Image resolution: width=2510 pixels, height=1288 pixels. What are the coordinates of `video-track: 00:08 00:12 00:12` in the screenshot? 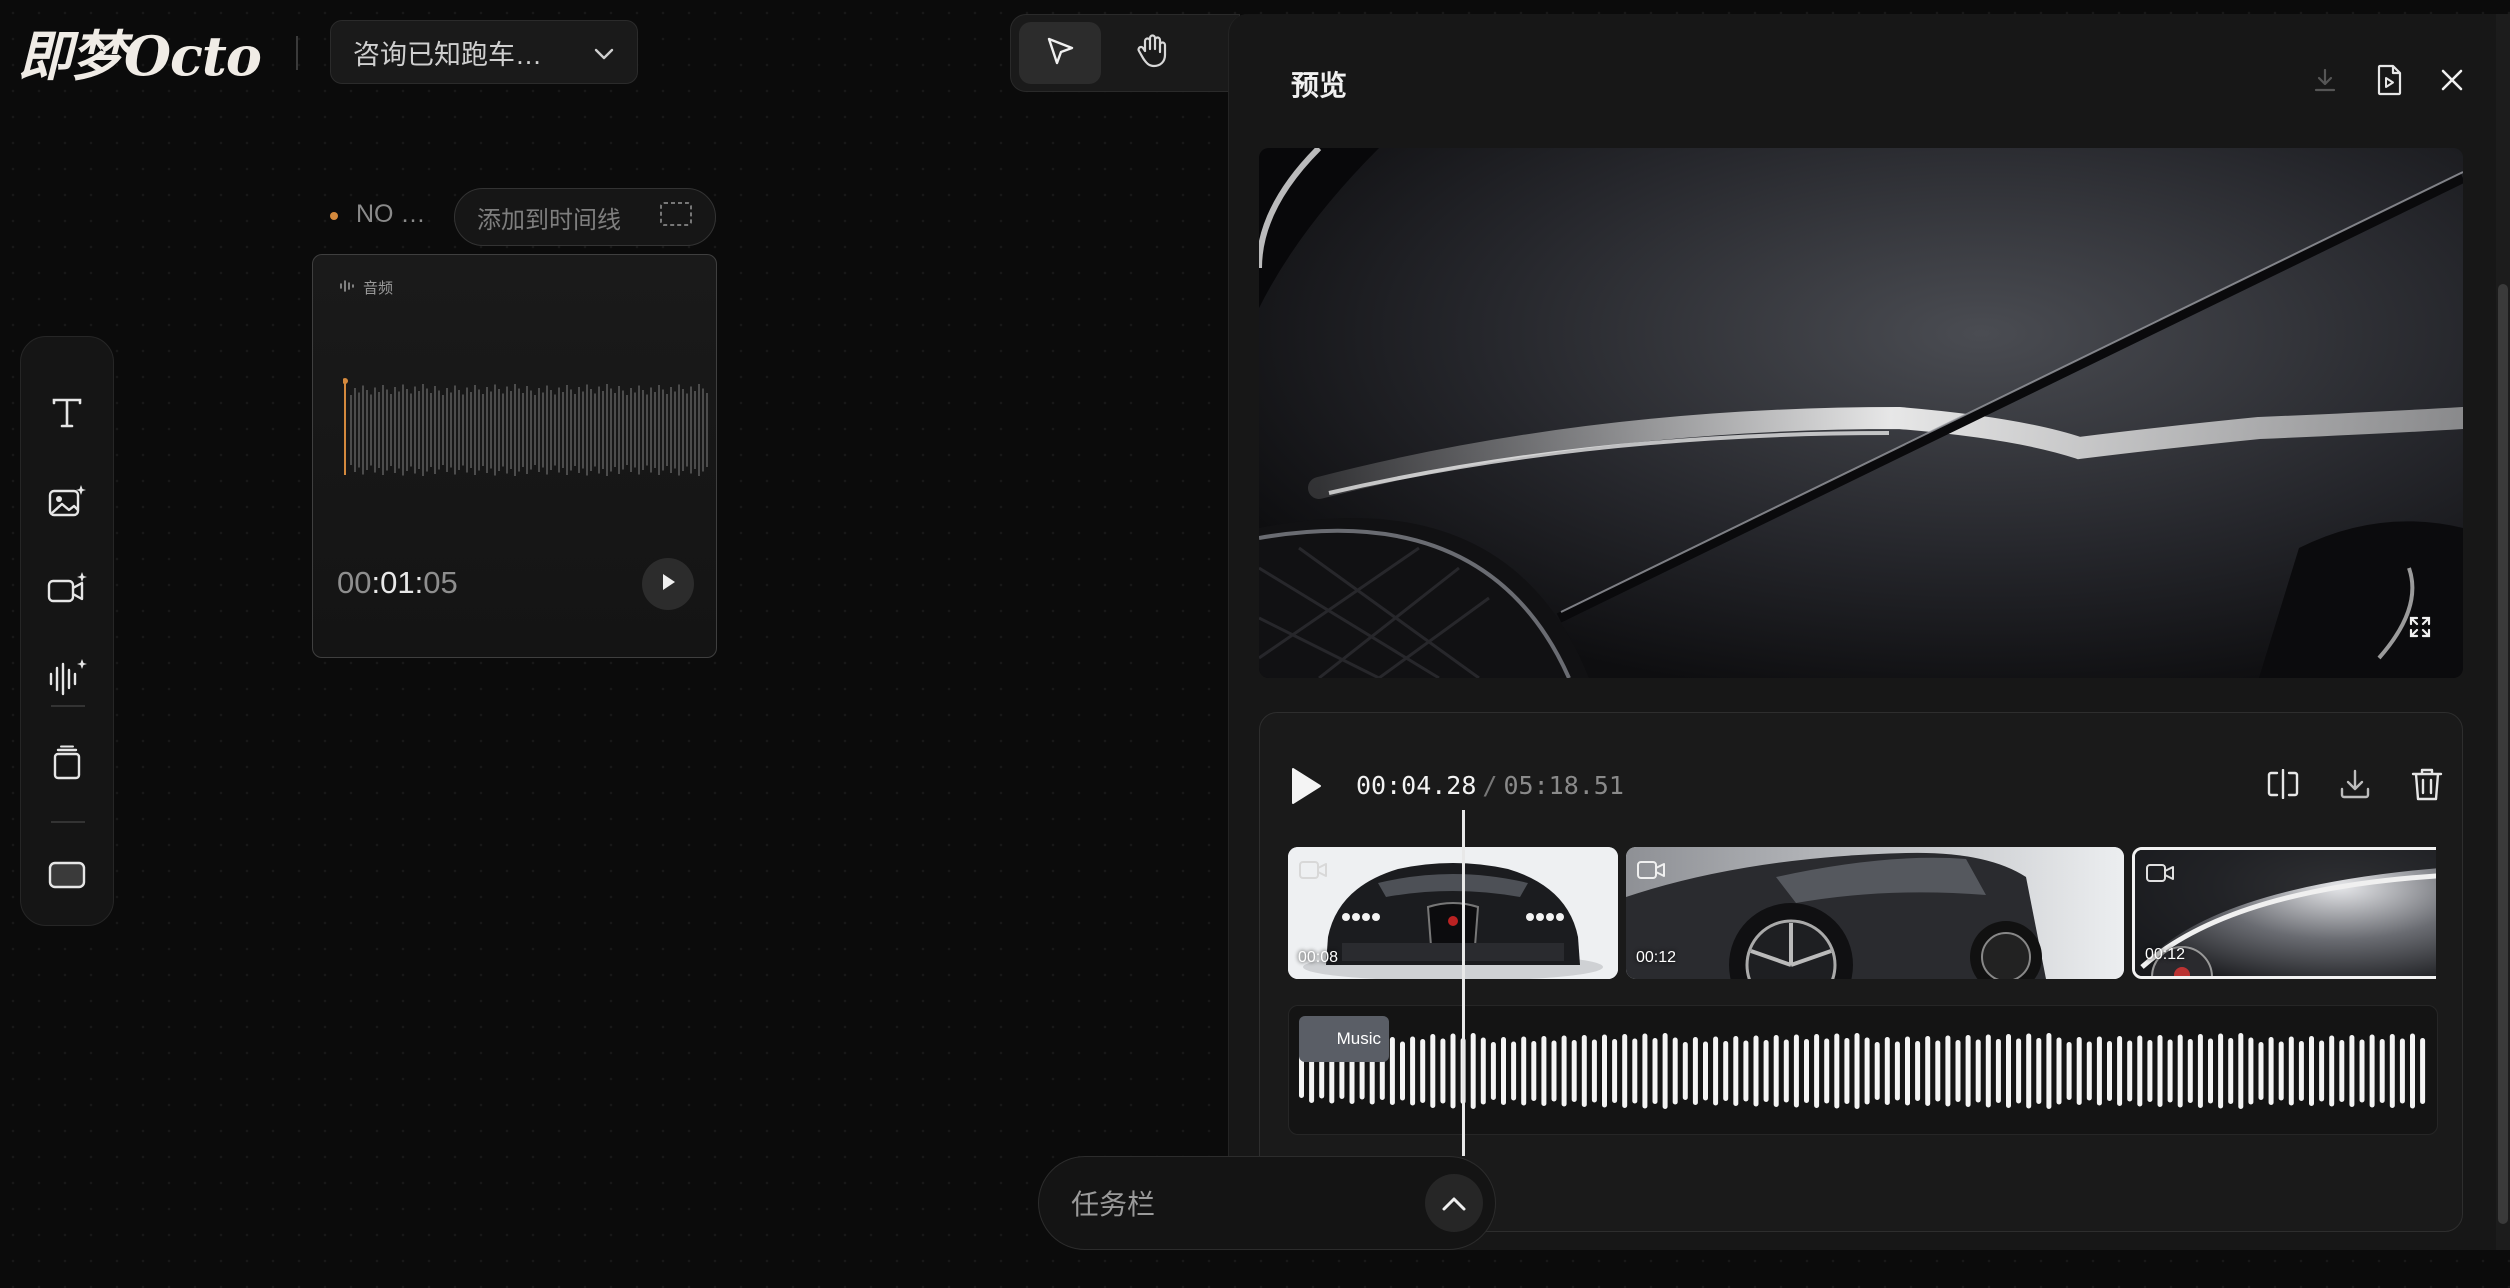 It's located at (1862, 913).